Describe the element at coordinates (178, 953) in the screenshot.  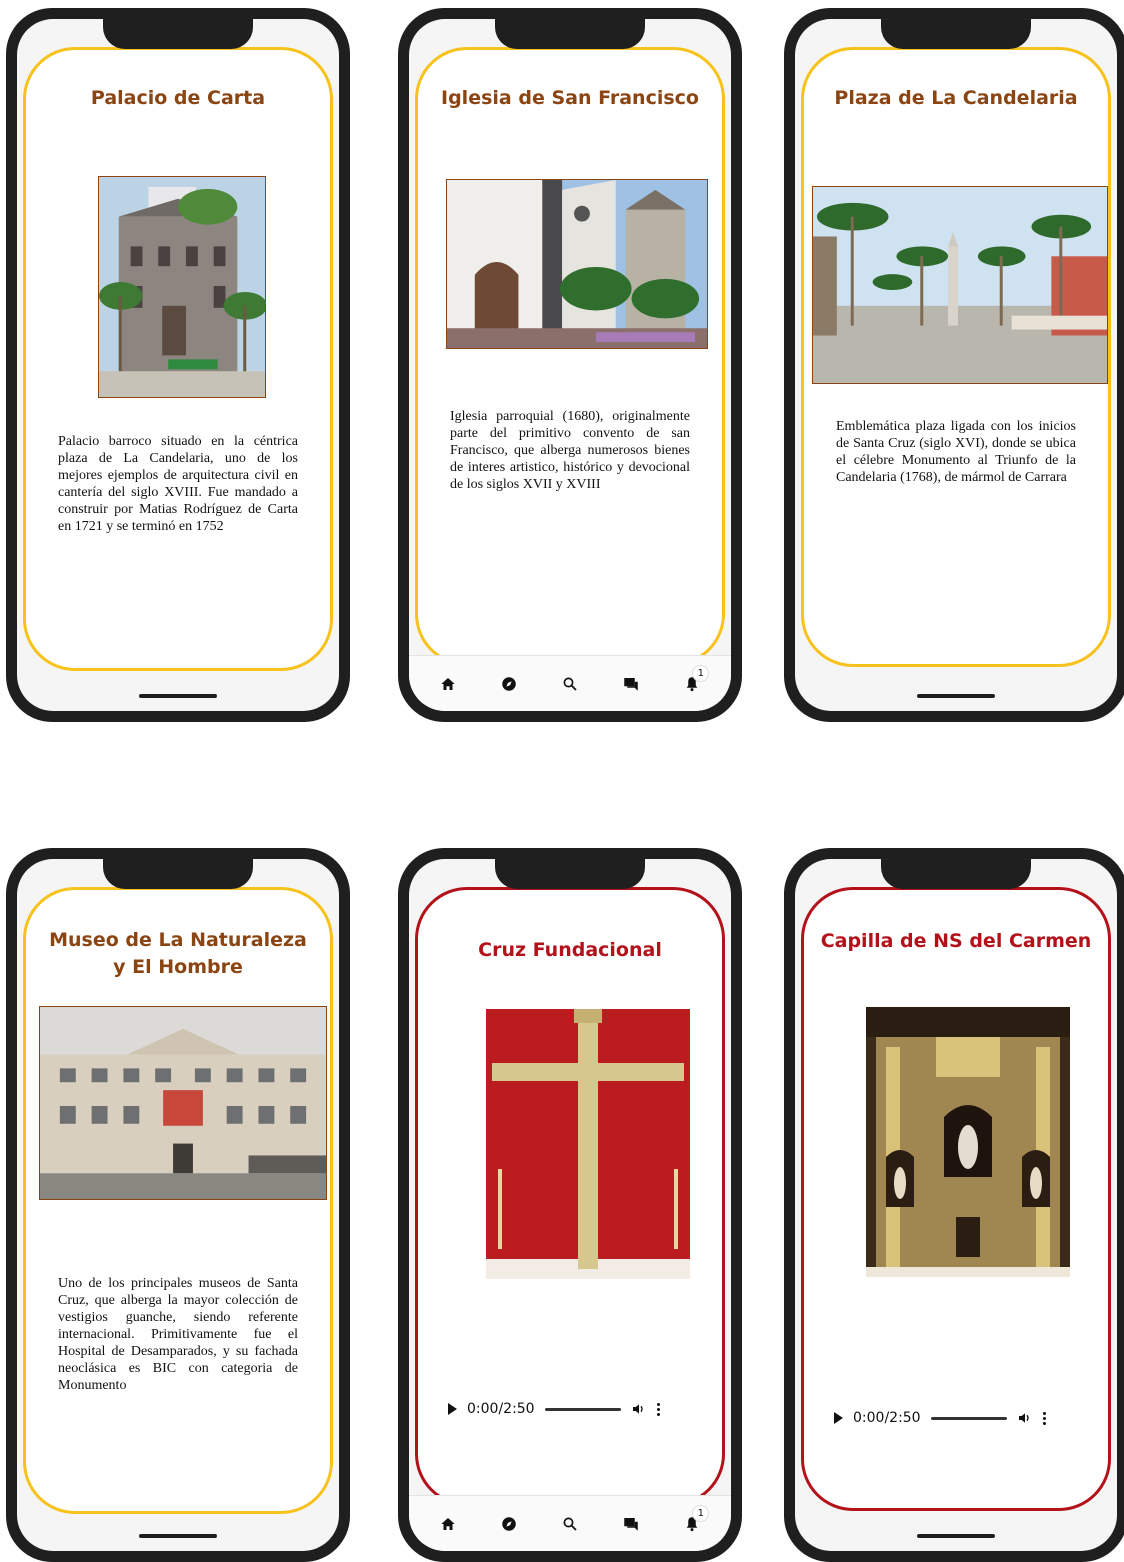
I see `place-title: Museo de La Naturaleza y El Hombre` at that location.